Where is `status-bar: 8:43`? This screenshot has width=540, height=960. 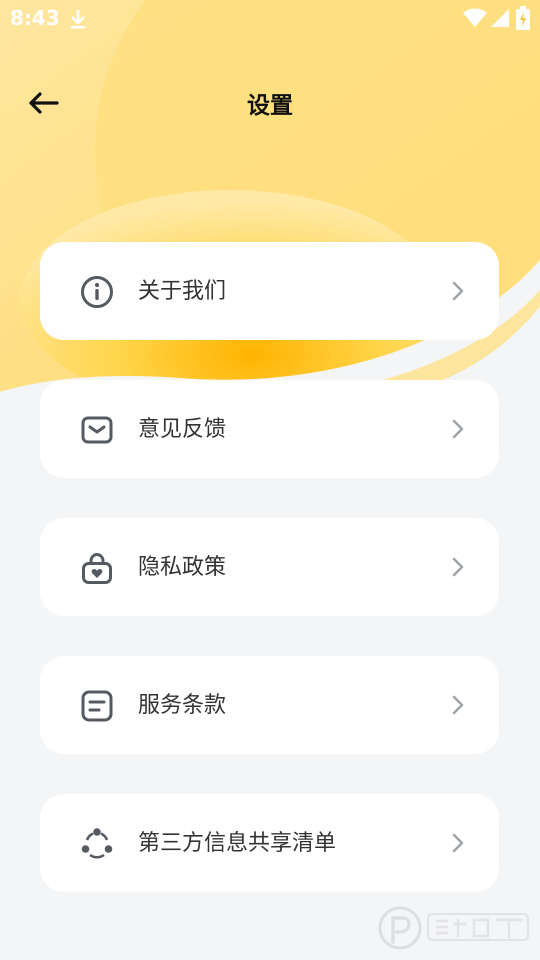 status-bar: 8:43 is located at coordinates (270, 19).